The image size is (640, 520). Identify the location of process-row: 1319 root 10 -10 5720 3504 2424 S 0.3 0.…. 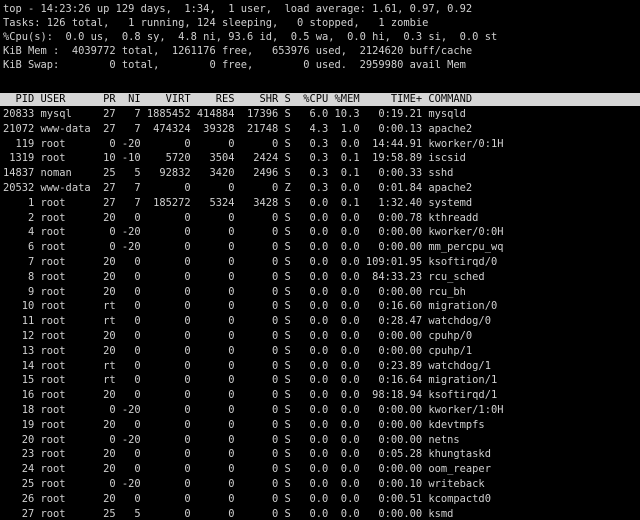
(234, 158).